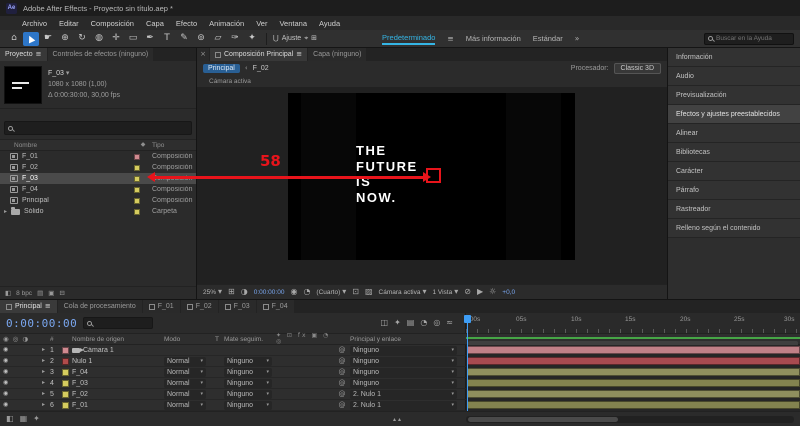 Image resolution: width=800 pixels, height=426 pixels. I want to click on layer-row-camara1: ◉ ▸ 1 Cámara 1 @ Ninguno ▾, so click(400, 350).